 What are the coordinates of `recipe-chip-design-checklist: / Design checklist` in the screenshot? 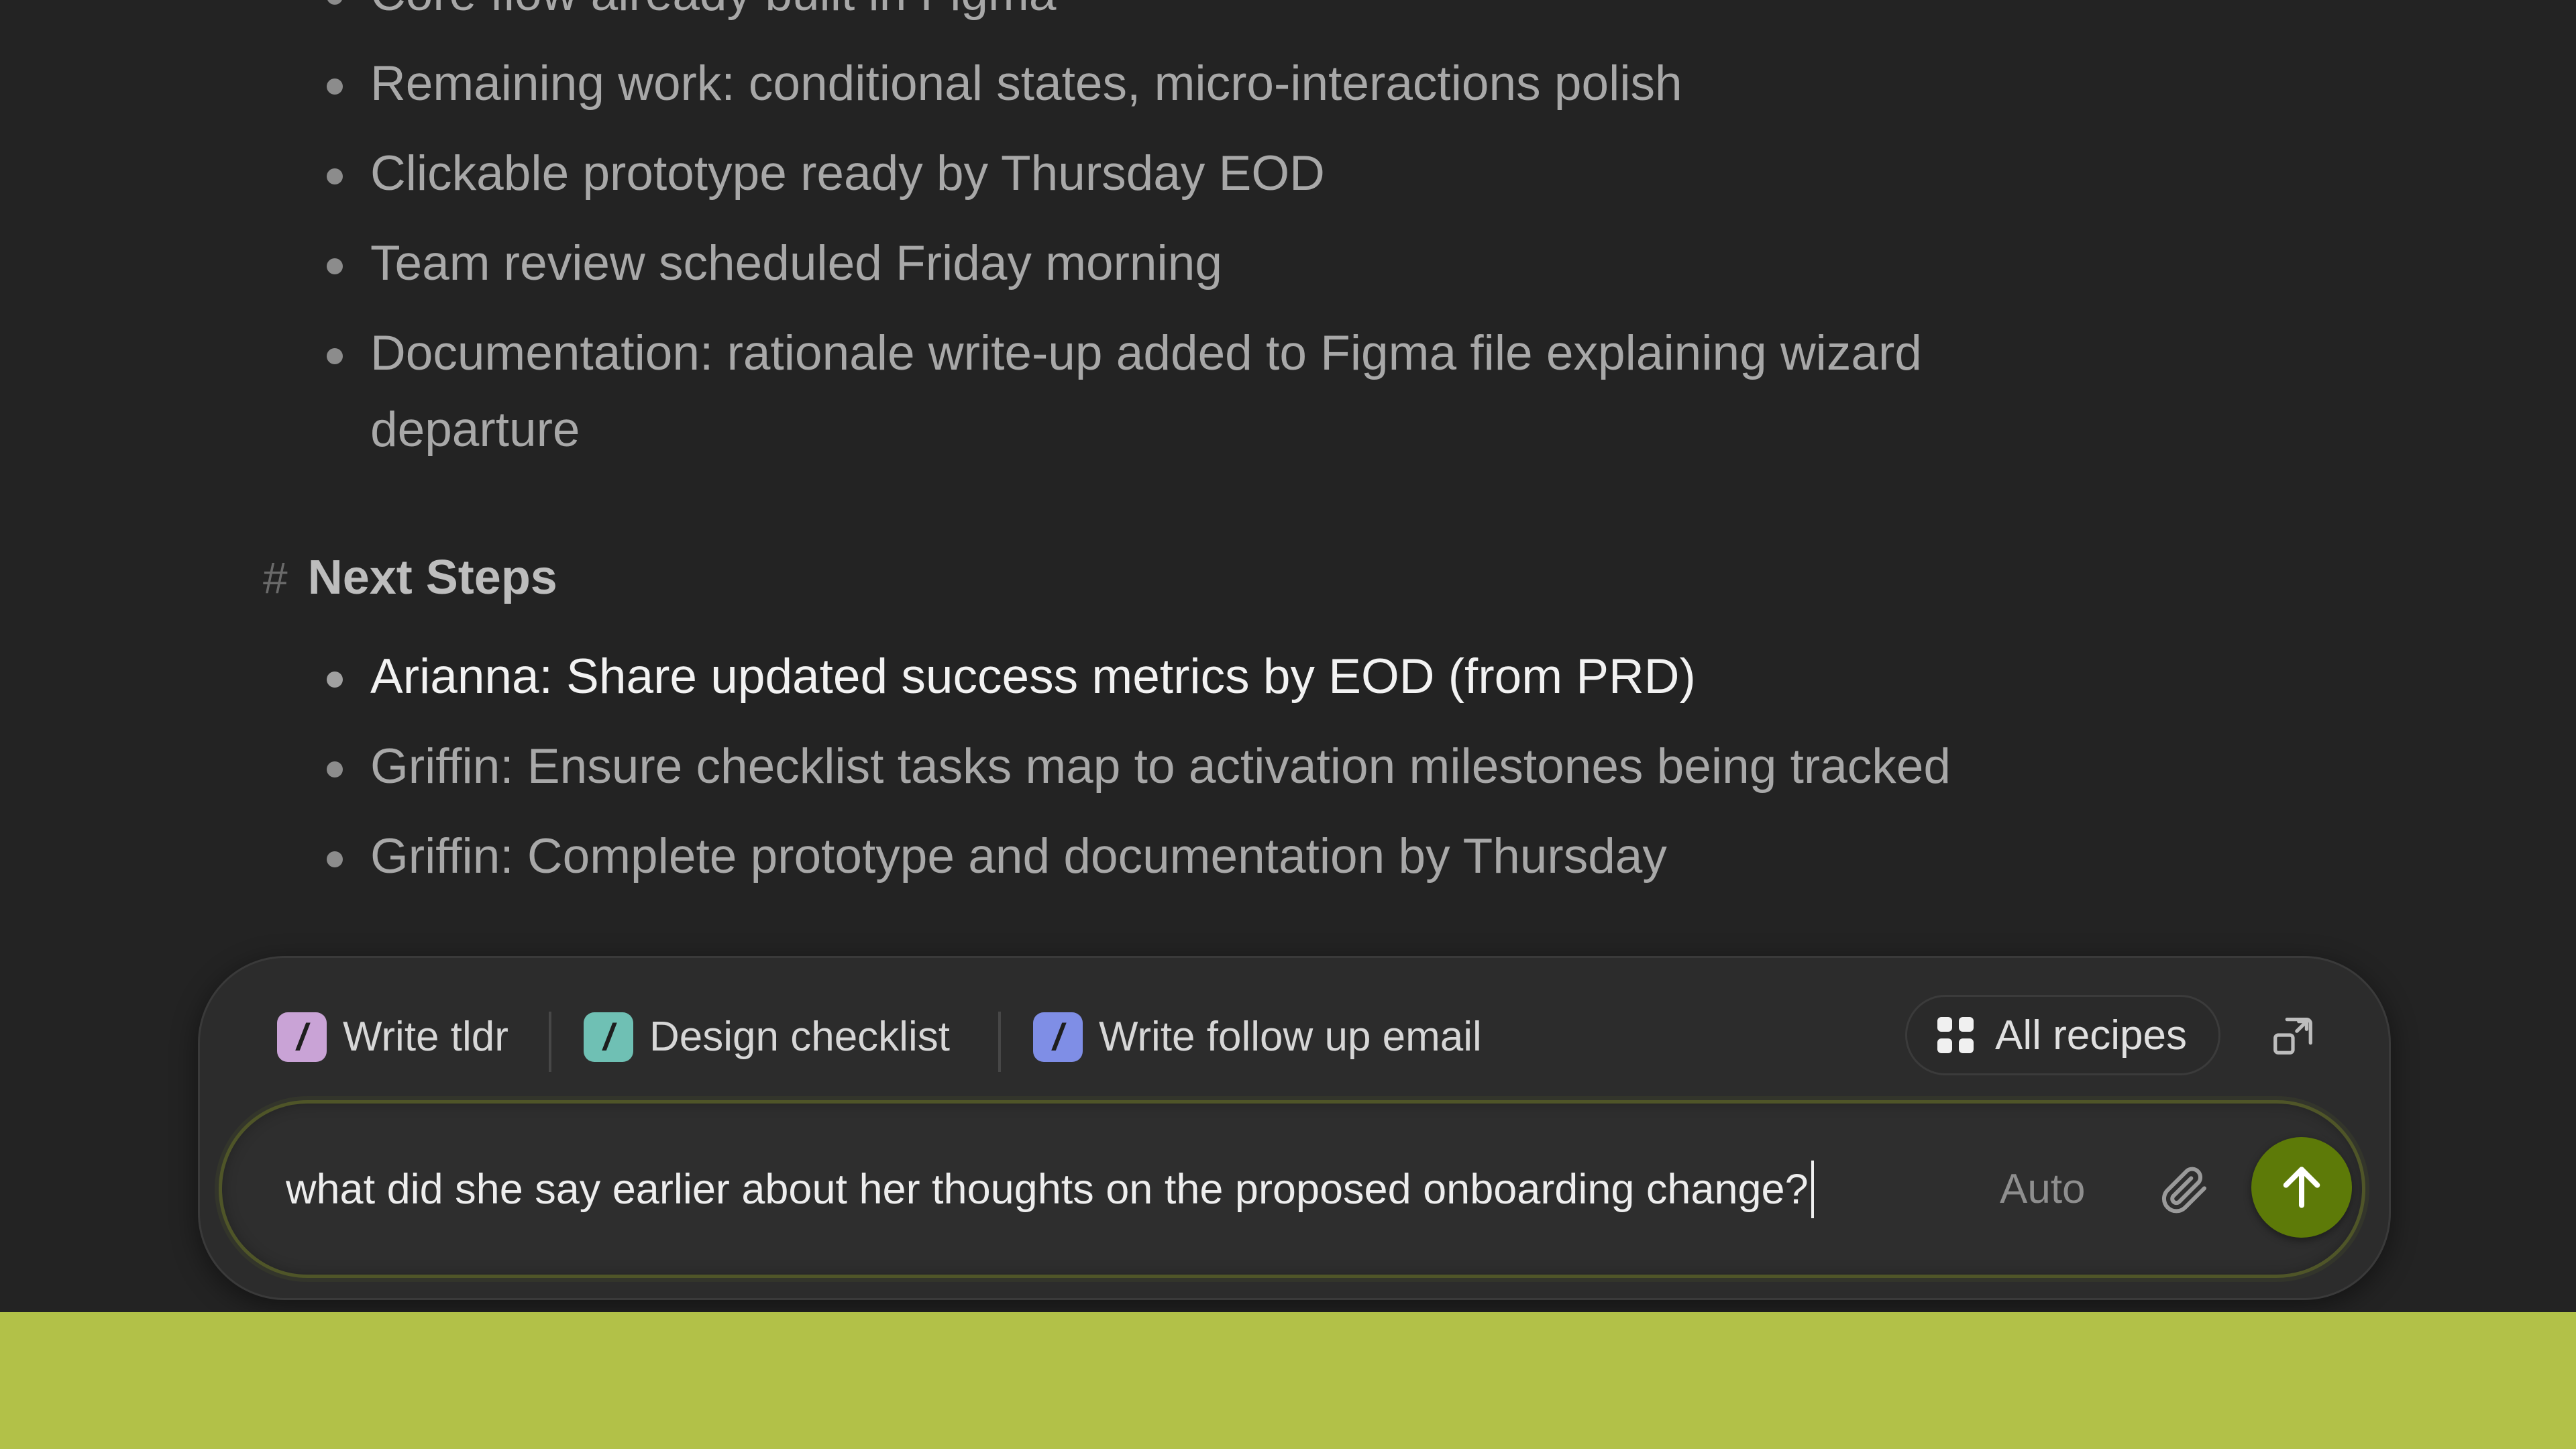 It's located at (767, 1037).